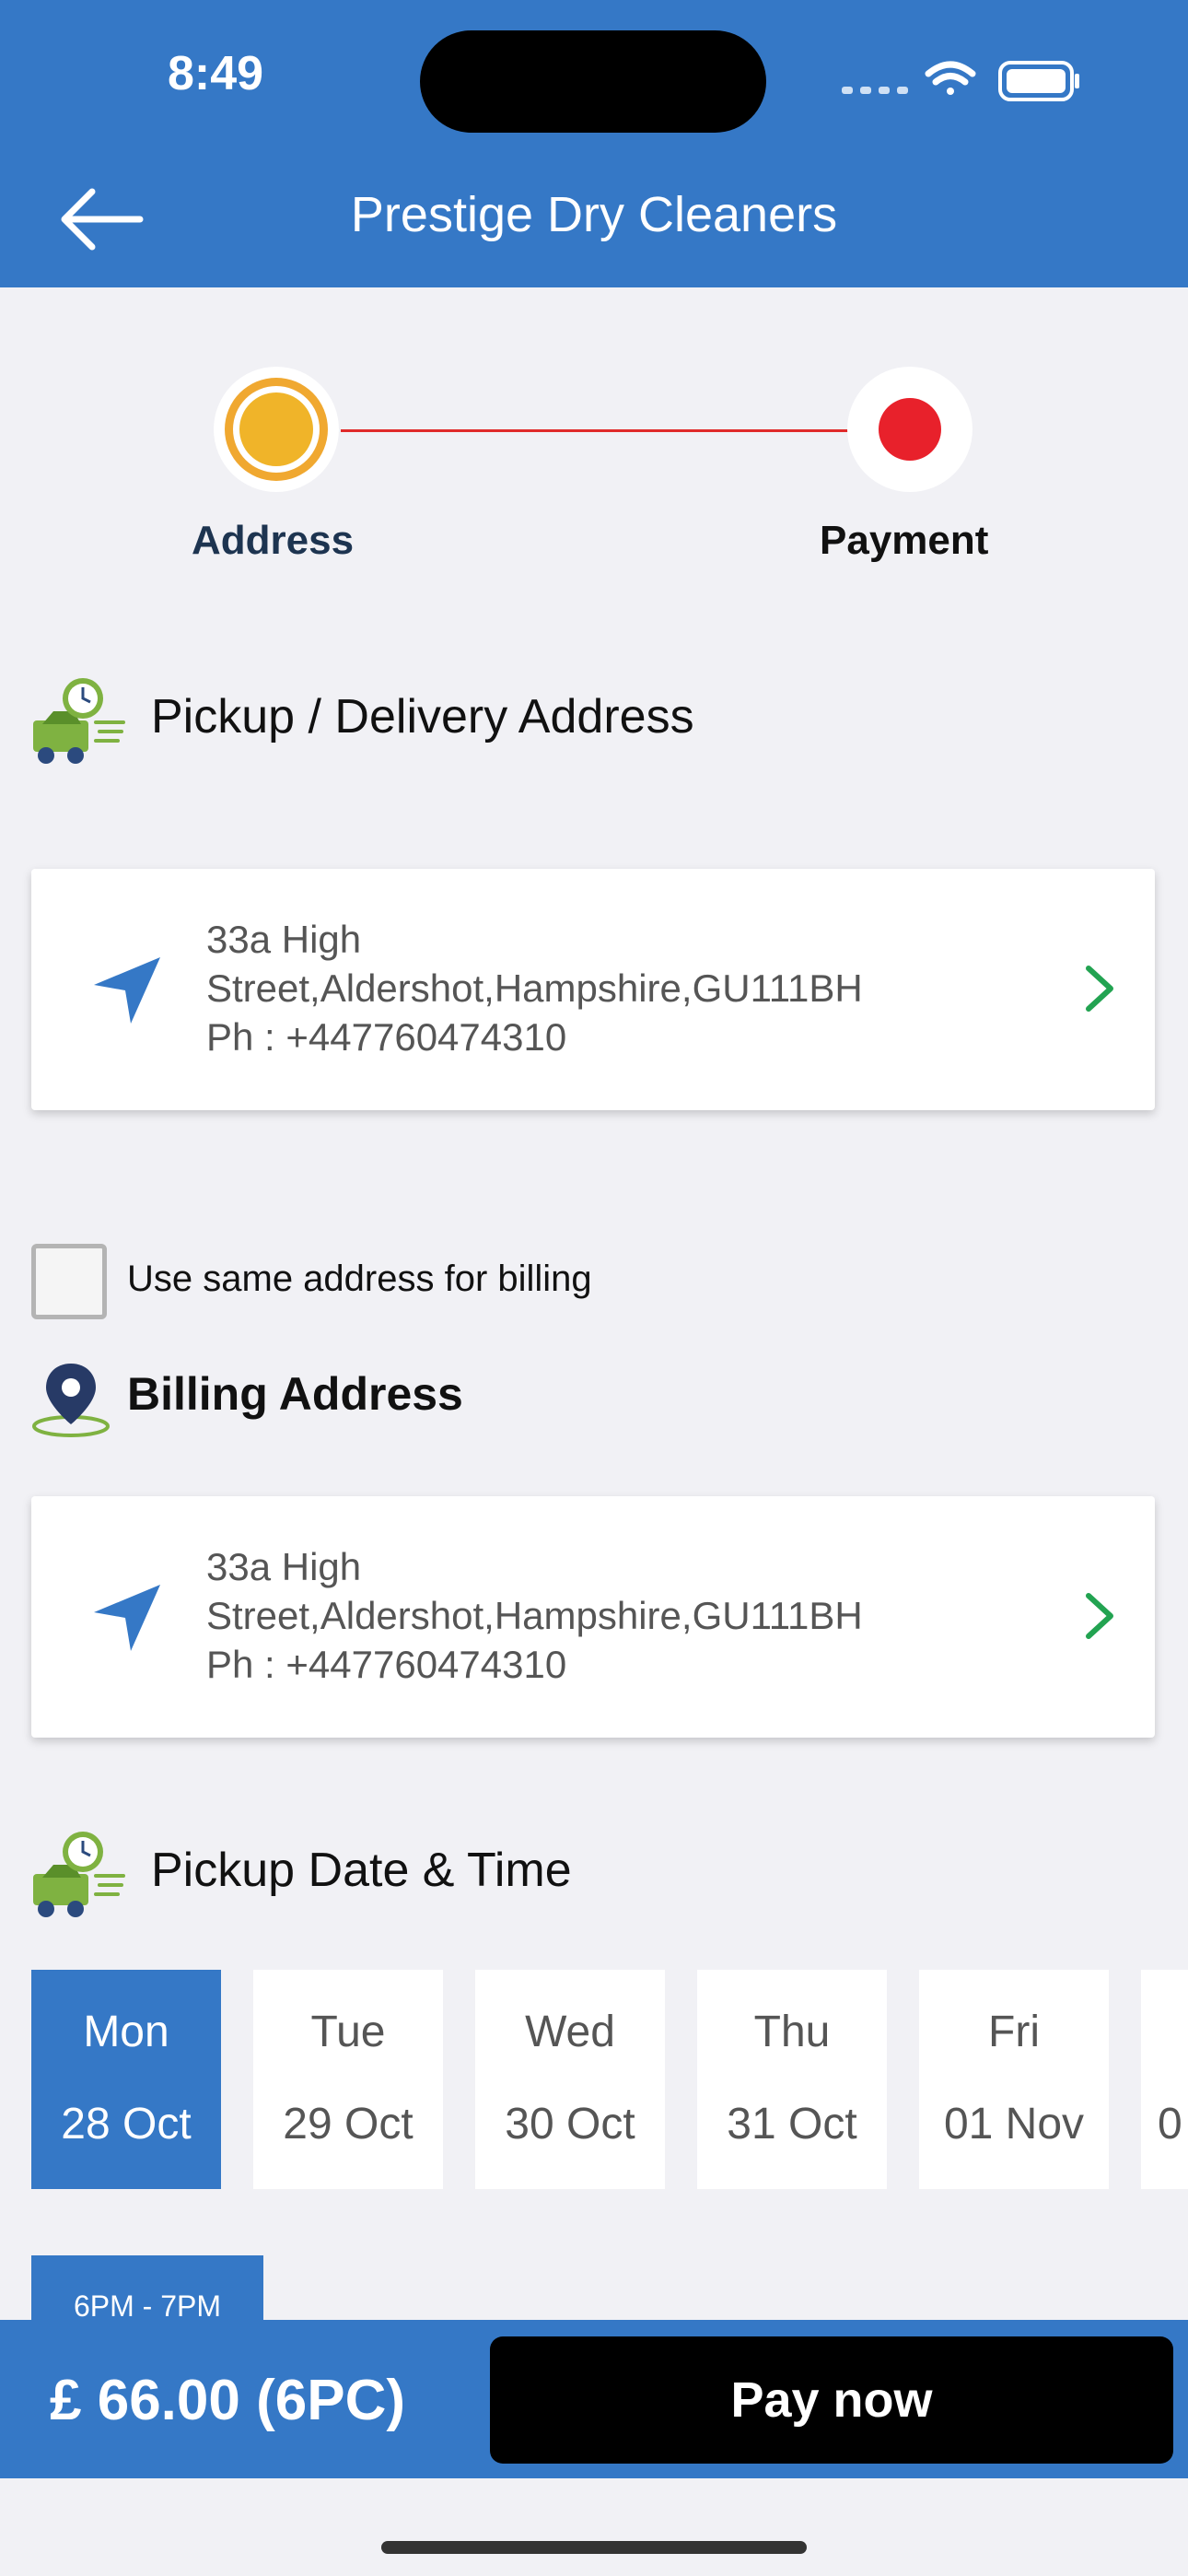 The height and width of the screenshot is (2576, 1188). What do you see at coordinates (126, 2032) in the screenshot?
I see `day-name: Mon` at bounding box center [126, 2032].